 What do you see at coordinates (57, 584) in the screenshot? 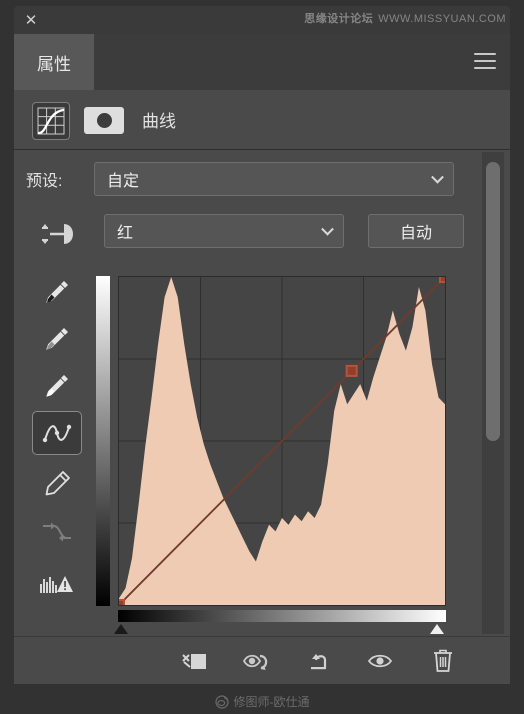
I see `histogram-uncached-warning` at bounding box center [57, 584].